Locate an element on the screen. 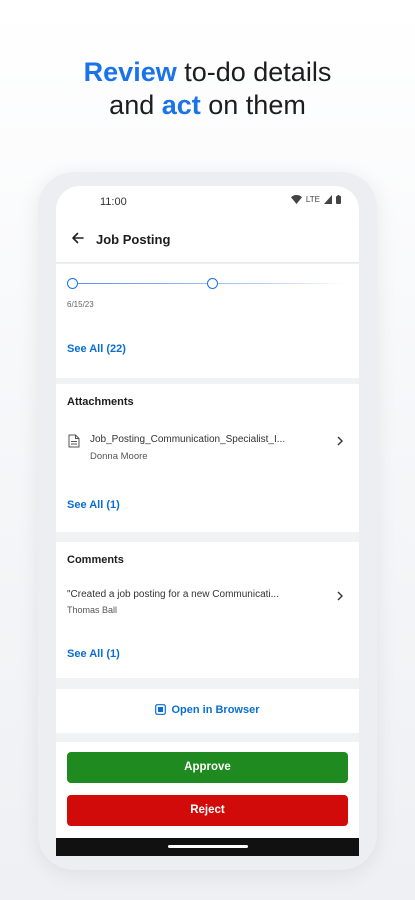 The width and height of the screenshot is (415, 900). open-in-browser-card: Open in Browser is located at coordinates (207, 711).